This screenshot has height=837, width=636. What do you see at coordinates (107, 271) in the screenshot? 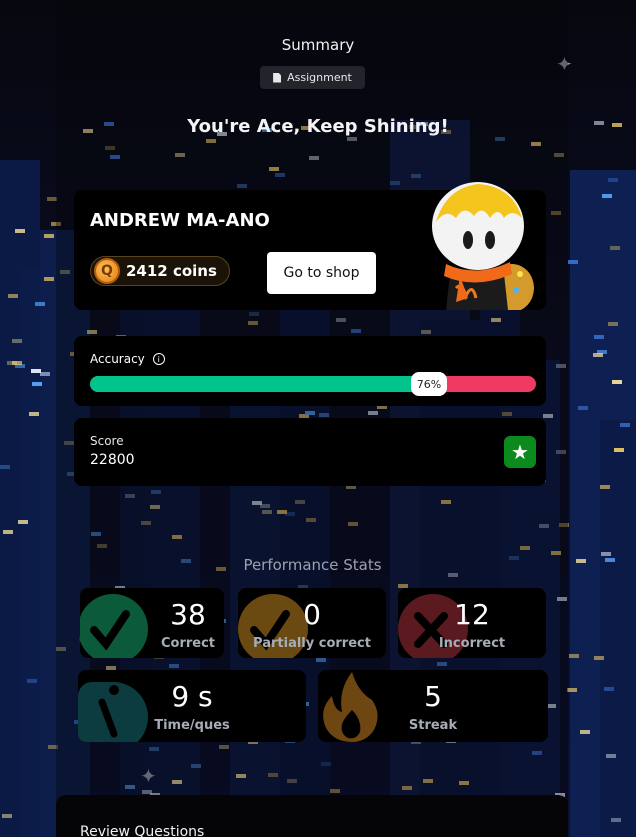
I see `coin-icon: Q` at bounding box center [107, 271].